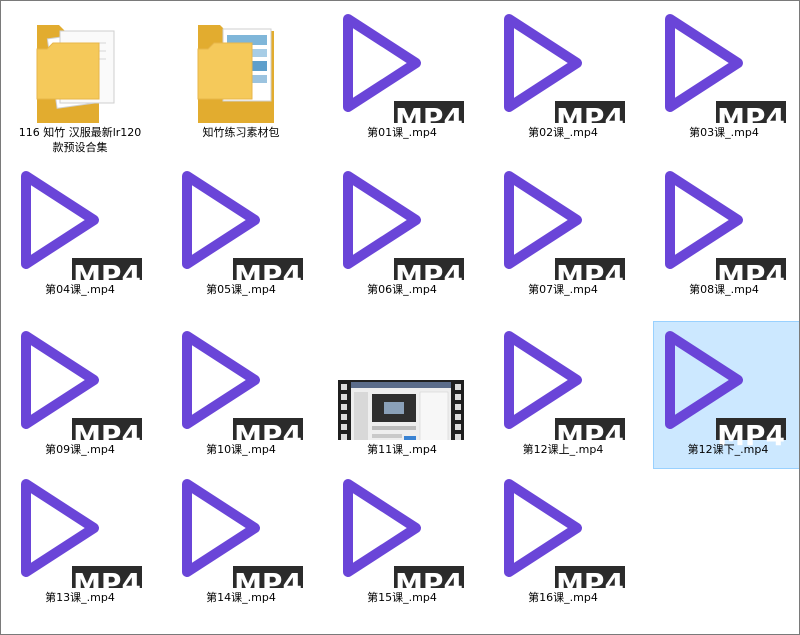 Image resolution: width=800 pixels, height=635 pixels. I want to click on file-item-label: 第02课_.mp4, so click(563, 132).